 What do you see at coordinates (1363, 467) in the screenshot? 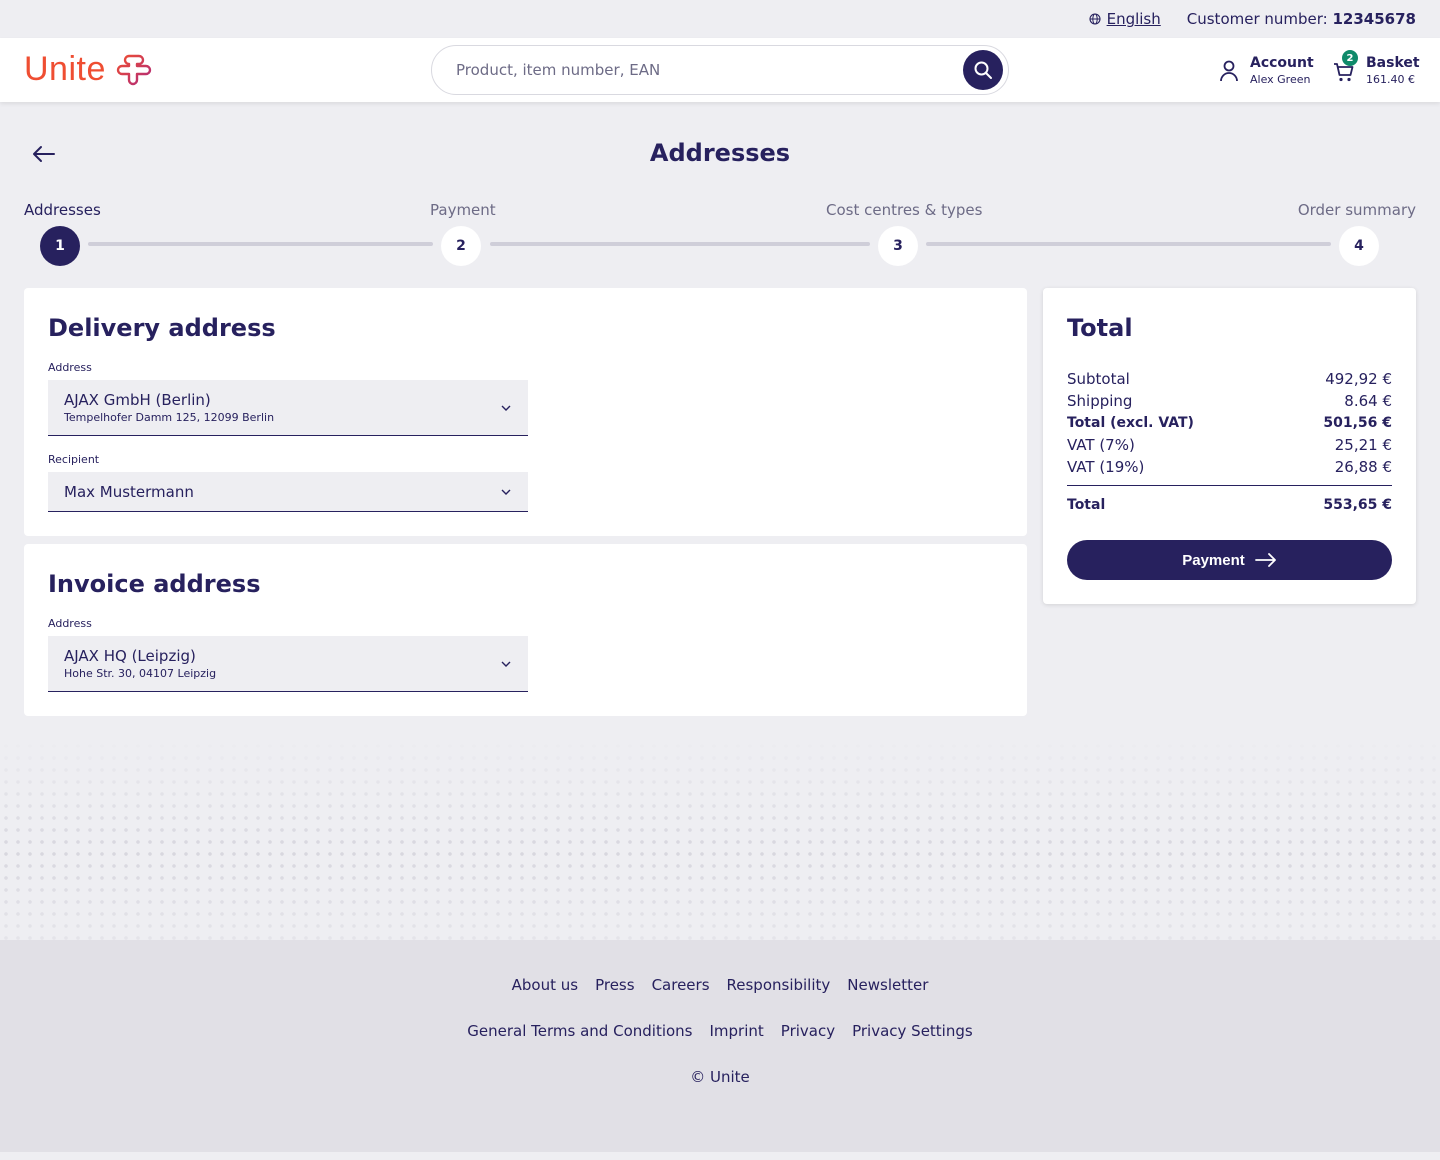
I see `row-value: 26,88 €` at bounding box center [1363, 467].